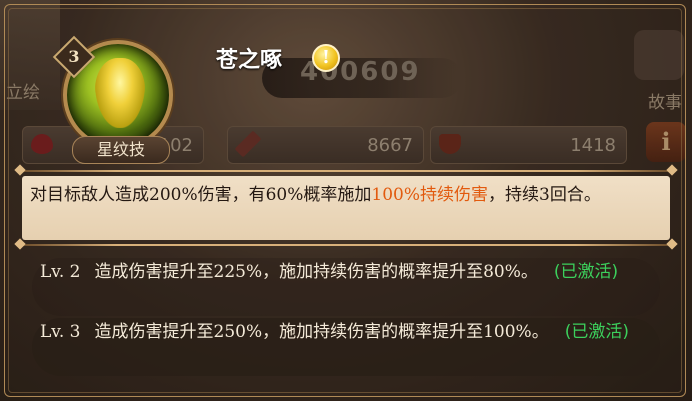 This screenshot has height=401, width=692. What do you see at coordinates (316, 272) in the screenshot?
I see `level-effect: 造成伤害提升至225%，施加持续伤害的概率提升至80%。` at bounding box center [316, 272].